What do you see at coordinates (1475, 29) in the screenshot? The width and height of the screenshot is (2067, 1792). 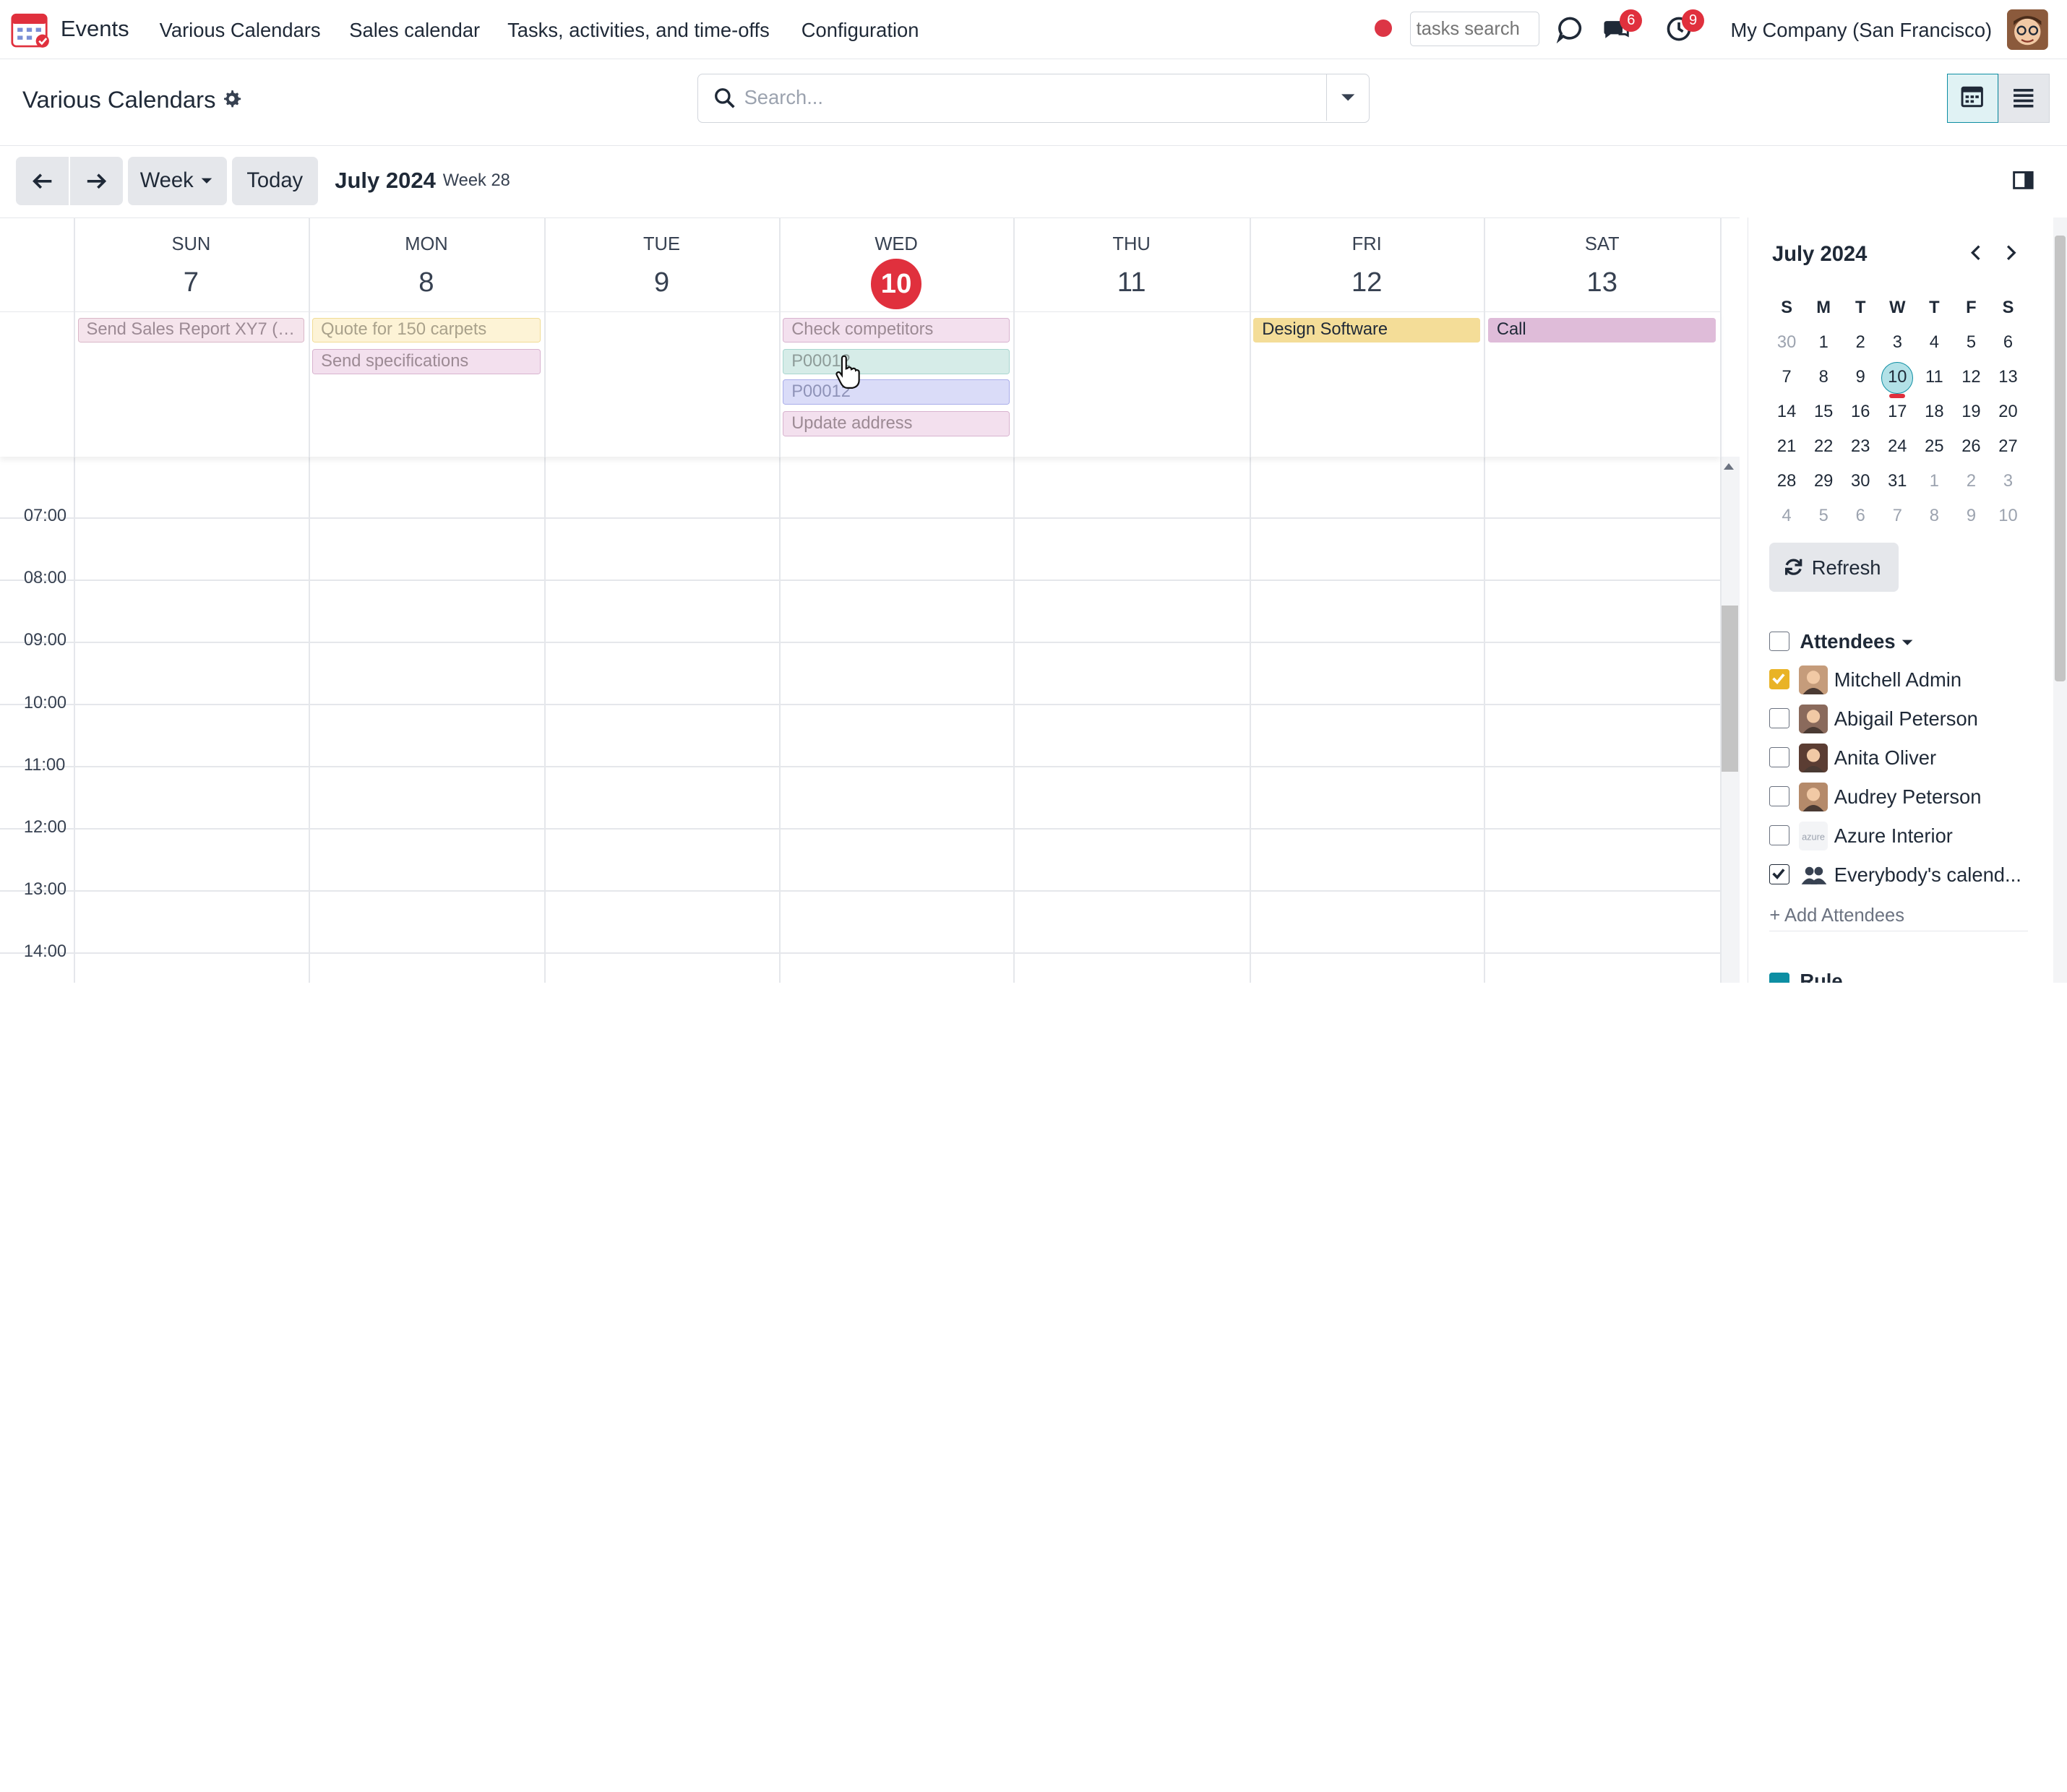 I see `tasks-search-input` at bounding box center [1475, 29].